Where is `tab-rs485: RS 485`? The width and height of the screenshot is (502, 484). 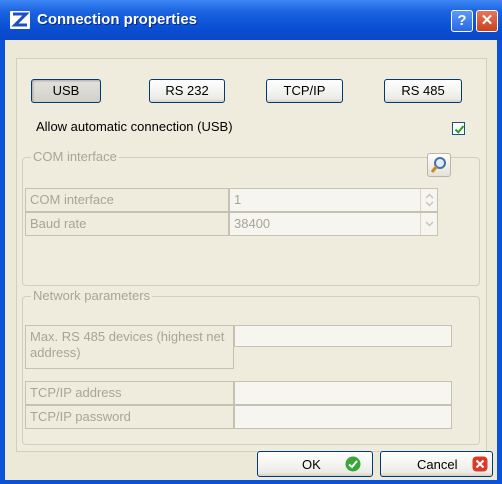 tab-rs485: RS 485 is located at coordinates (423, 91).